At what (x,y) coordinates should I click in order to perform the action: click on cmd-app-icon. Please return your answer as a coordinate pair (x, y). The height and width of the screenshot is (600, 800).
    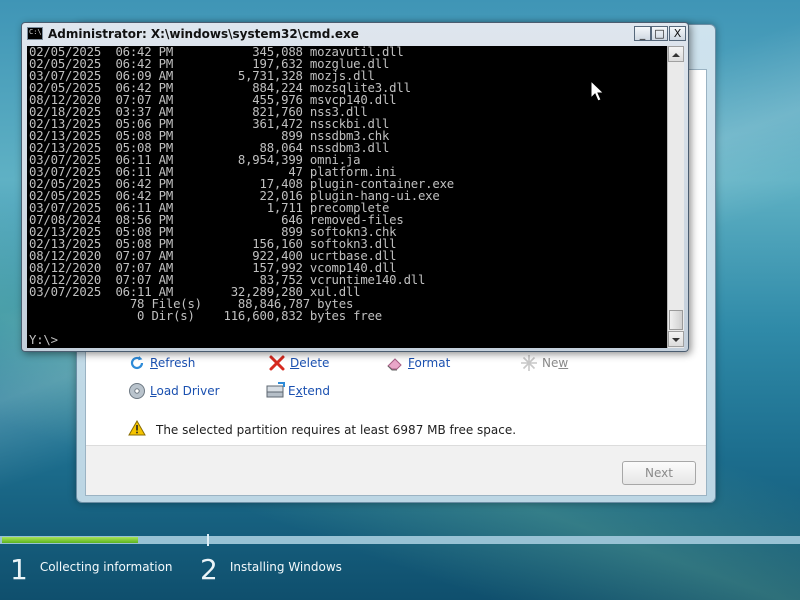
    Looking at the image, I should click on (35, 33).